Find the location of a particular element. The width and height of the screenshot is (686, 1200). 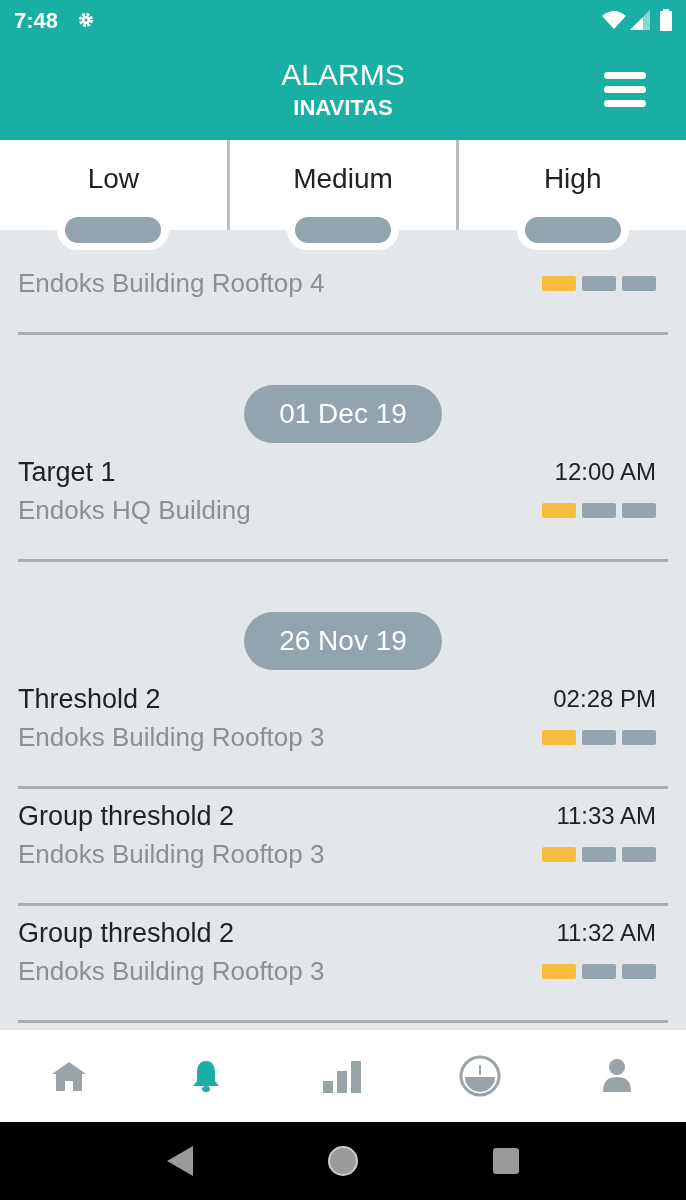

gauge-icon is located at coordinates (480, 1076).